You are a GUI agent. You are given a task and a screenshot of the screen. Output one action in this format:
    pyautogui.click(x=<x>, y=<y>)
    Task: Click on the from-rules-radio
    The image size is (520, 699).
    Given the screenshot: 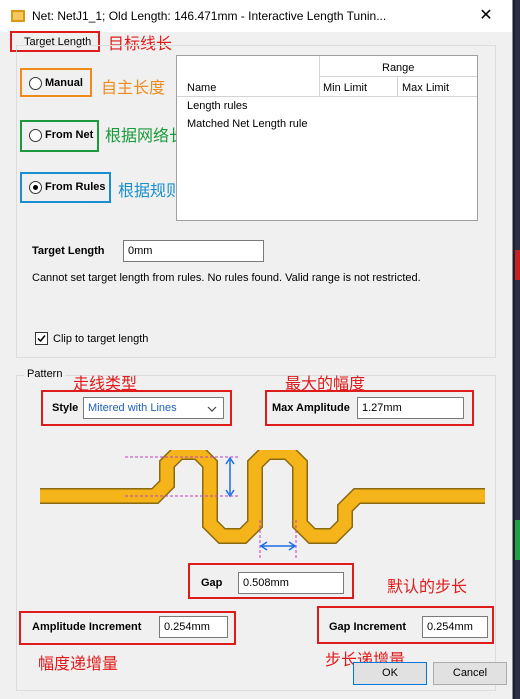 What is the action you would take?
    pyautogui.click(x=35, y=187)
    